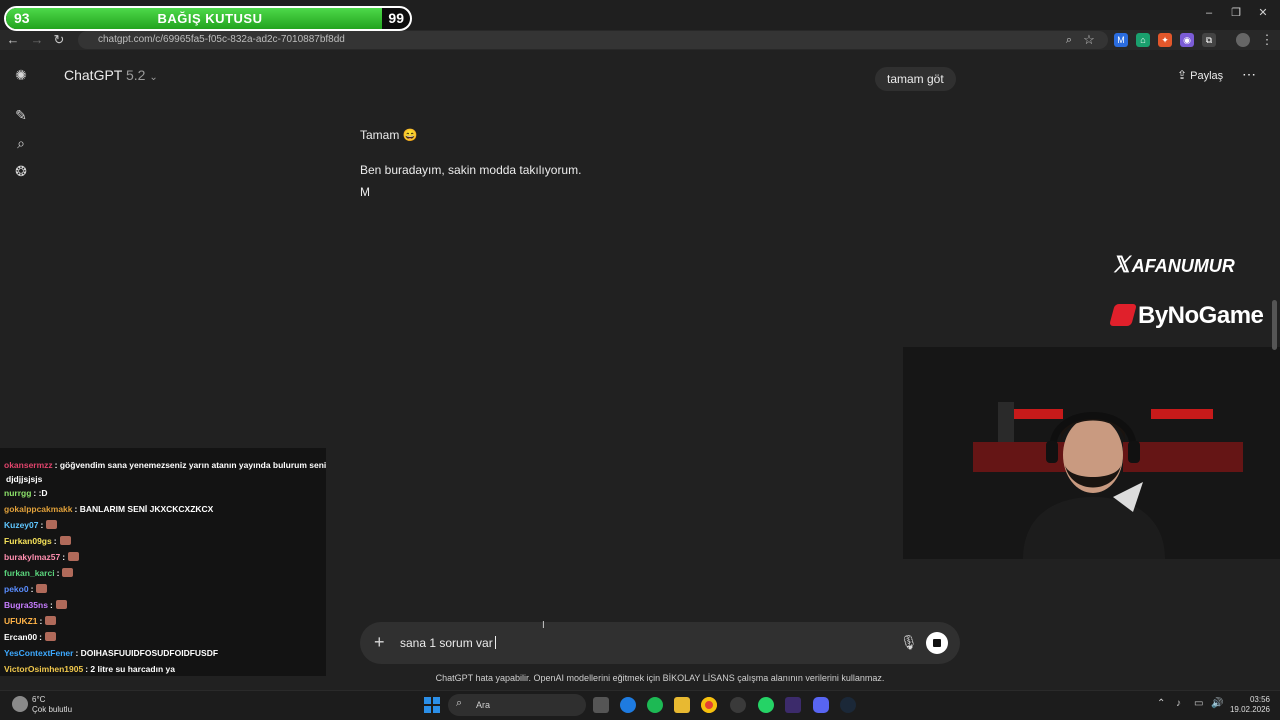 The image size is (1280, 720). What do you see at coordinates (1207, 76) in the screenshot?
I see `share-label: Paylaş` at bounding box center [1207, 76].